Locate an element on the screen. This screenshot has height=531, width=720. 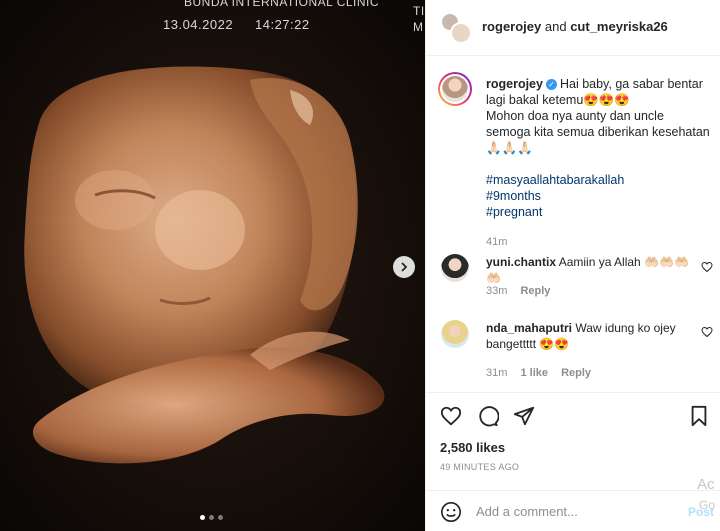
comment-time: 31m is located at coordinates (497, 373).